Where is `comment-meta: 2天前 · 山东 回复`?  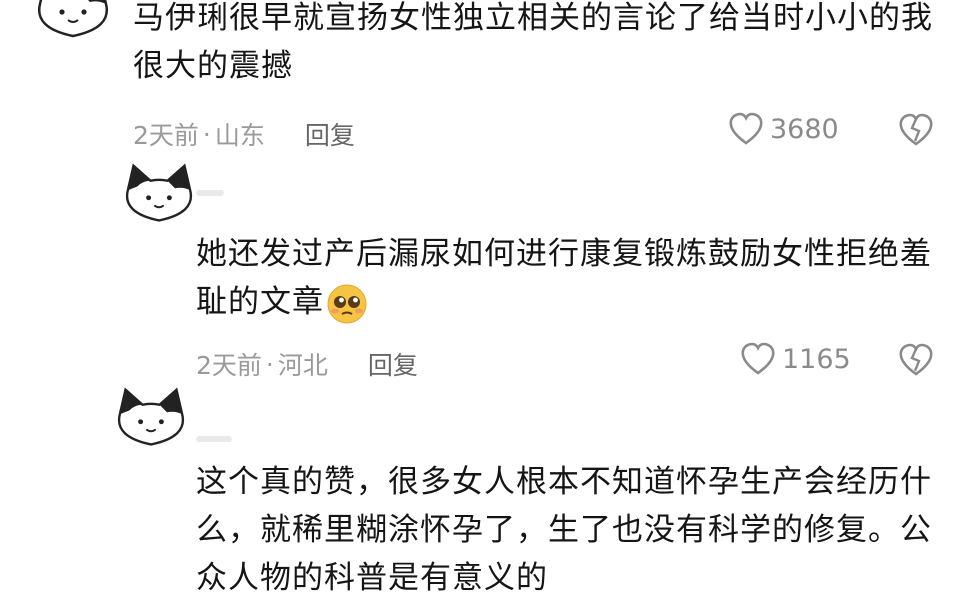
comment-meta: 2天前 · 山东 回复 is located at coordinates (244, 134).